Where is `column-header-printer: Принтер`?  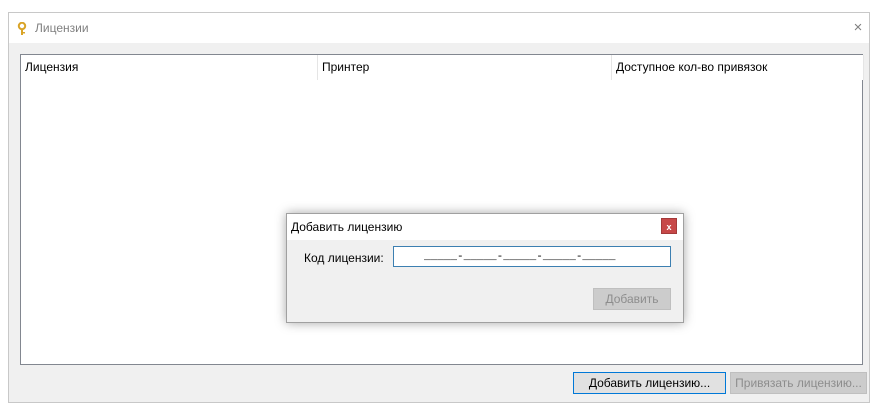
column-header-printer: Принтер is located at coordinates (465, 67).